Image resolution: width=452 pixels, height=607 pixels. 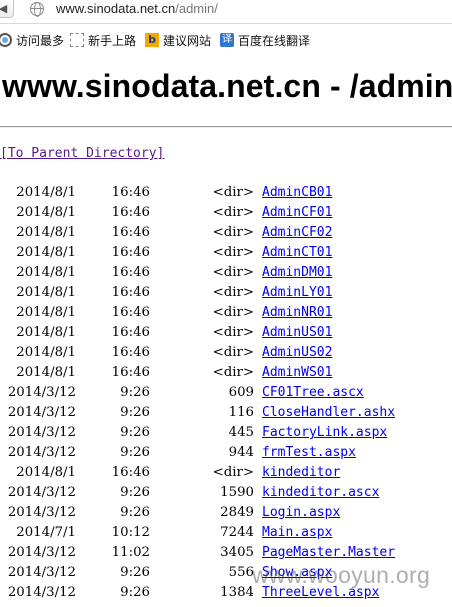 I want to click on entry-link: frmTest.aspx, so click(x=309, y=452).